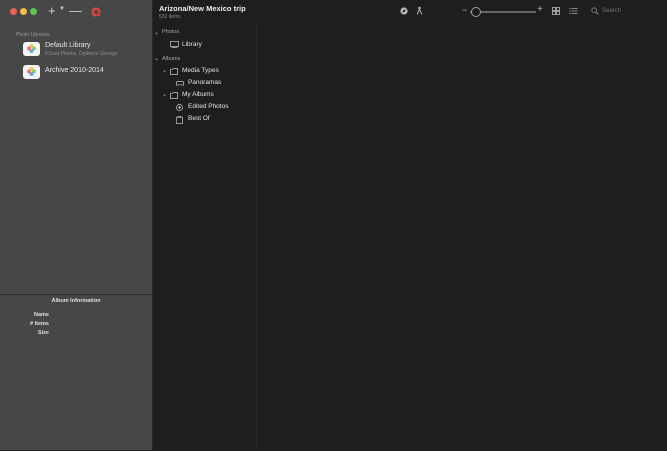  What do you see at coordinates (81, 54) in the screenshot?
I see `library-subtitle: iCloud Photos, Optimize Storage` at bounding box center [81, 54].